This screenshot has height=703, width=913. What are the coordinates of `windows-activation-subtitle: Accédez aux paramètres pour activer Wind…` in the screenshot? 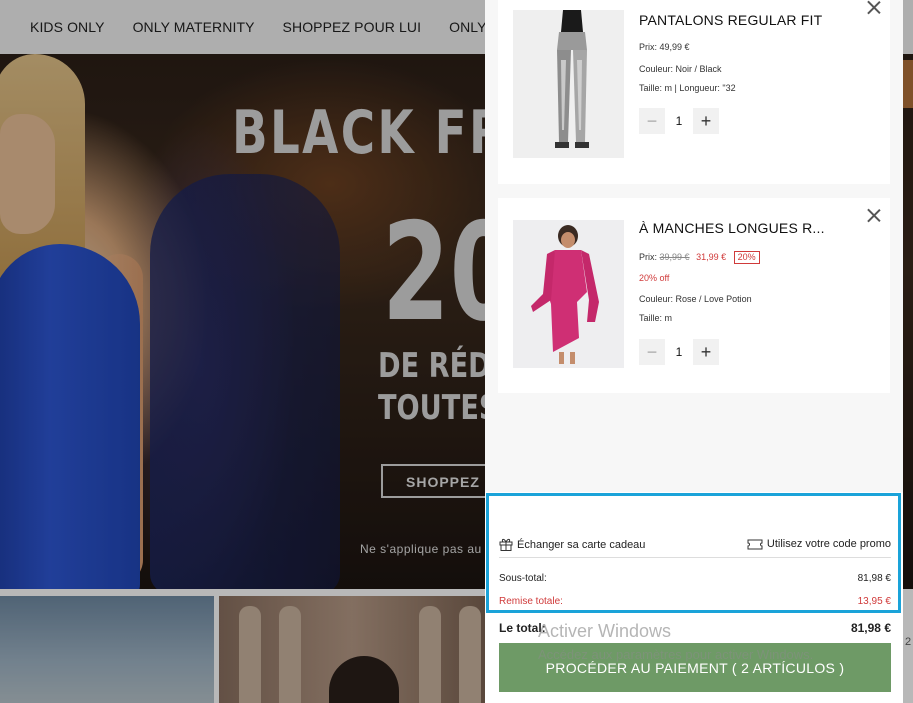 It's located at (676, 654).